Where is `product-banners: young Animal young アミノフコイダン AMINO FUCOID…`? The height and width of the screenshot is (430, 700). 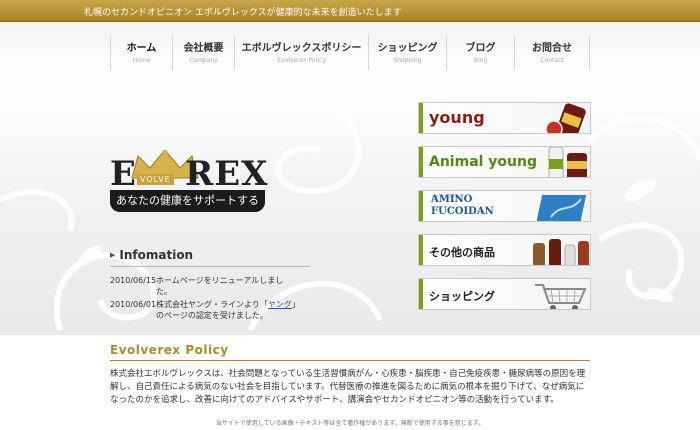 product-banners: young Animal young アミノフコイダン AMINO FUCOID… is located at coordinates (505, 212).